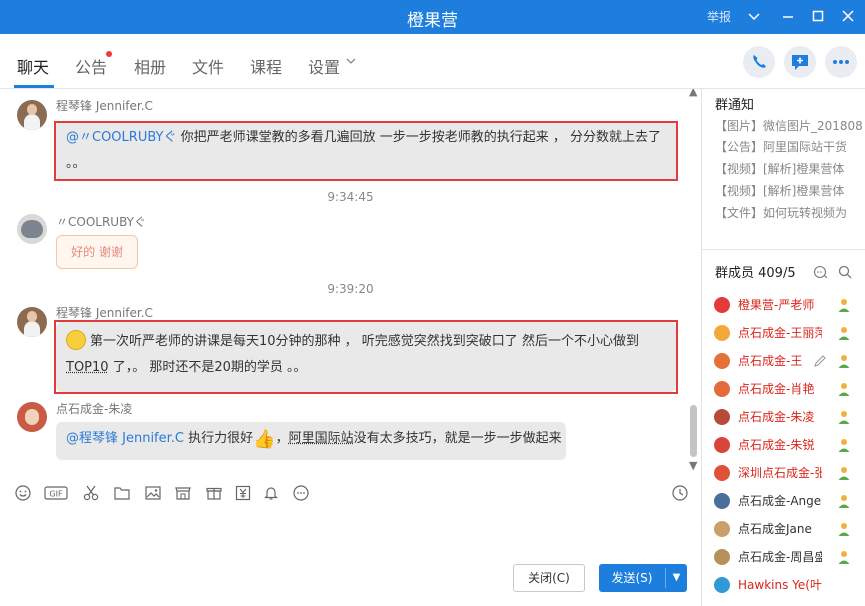  I want to click on search-icon, so click(845, 272).